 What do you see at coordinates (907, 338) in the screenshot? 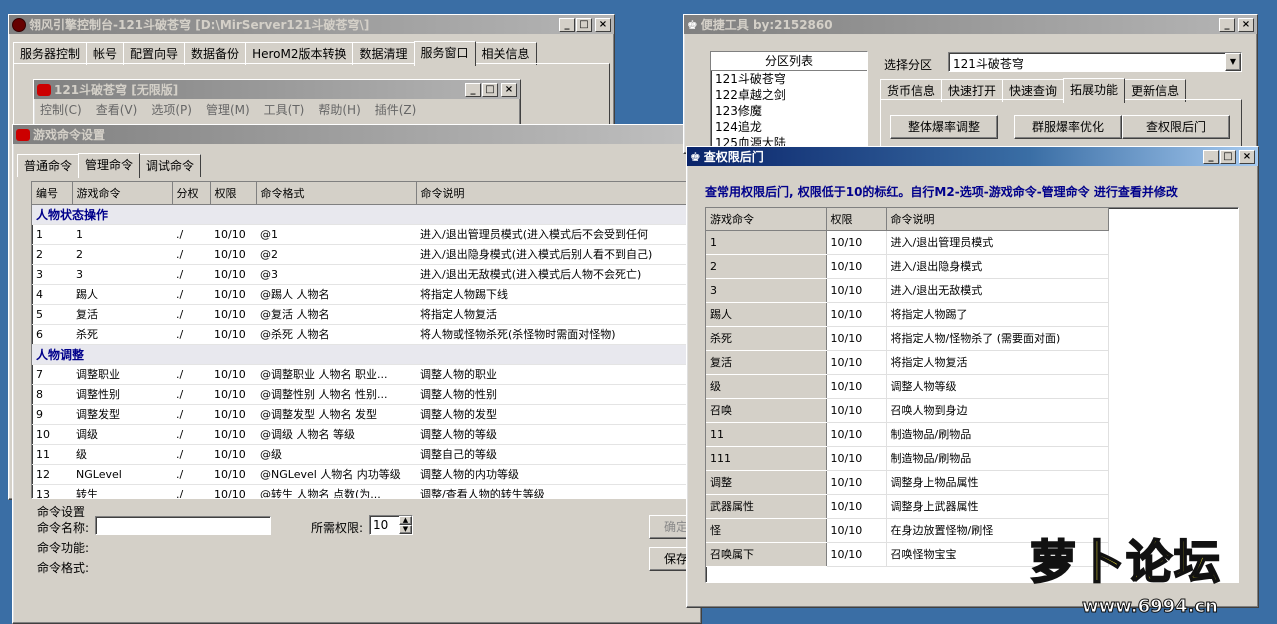
I see `table-row: 杀死 10/10 将指定人物/怪物杀了 (需要面对面)` at bounding box center [907, 338].